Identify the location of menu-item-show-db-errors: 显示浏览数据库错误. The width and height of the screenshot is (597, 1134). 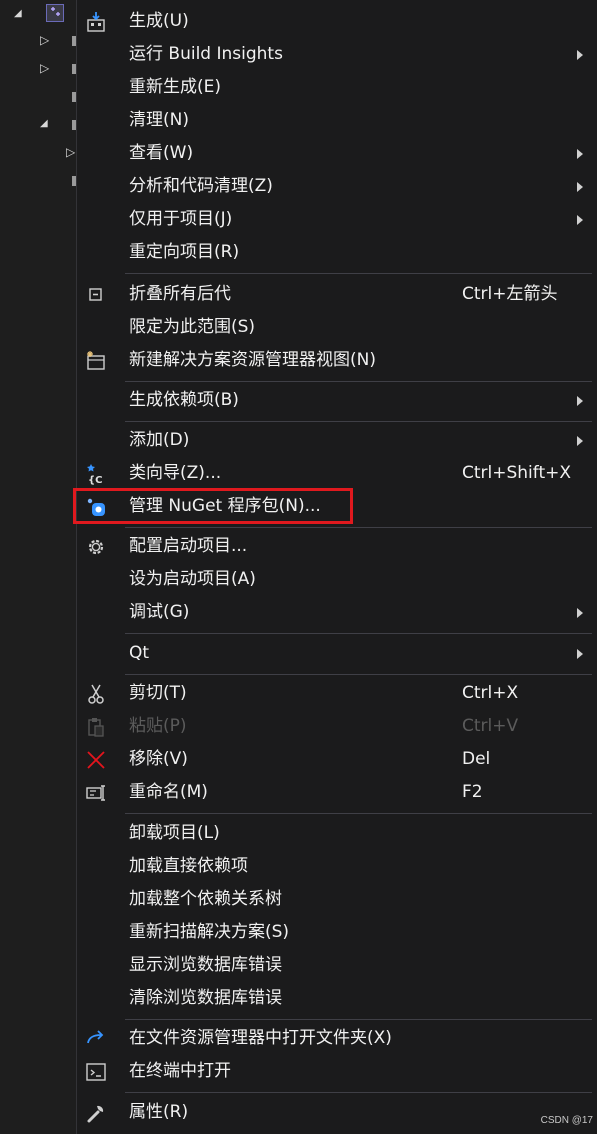
(336, 965).